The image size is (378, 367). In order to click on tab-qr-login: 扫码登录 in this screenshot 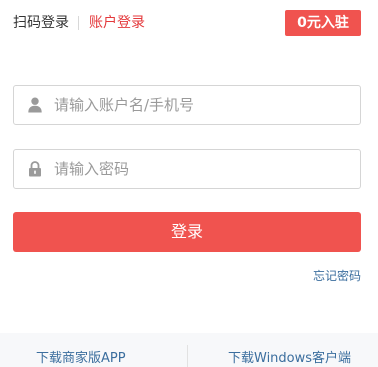, I will do `click(41, 23)`.